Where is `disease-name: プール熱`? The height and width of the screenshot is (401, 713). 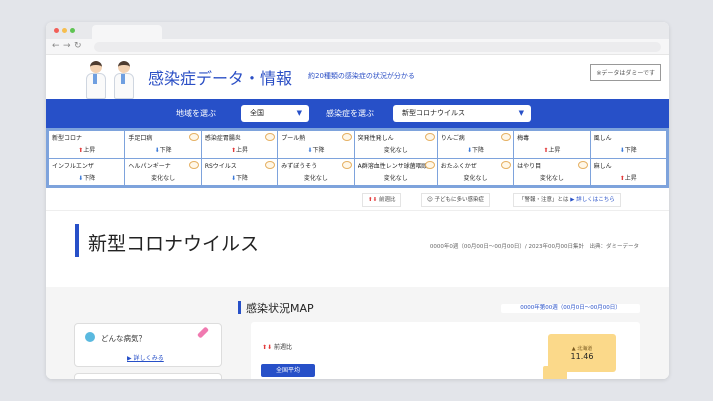 disease-name: プール熱 is located at coordinates (293, 138).